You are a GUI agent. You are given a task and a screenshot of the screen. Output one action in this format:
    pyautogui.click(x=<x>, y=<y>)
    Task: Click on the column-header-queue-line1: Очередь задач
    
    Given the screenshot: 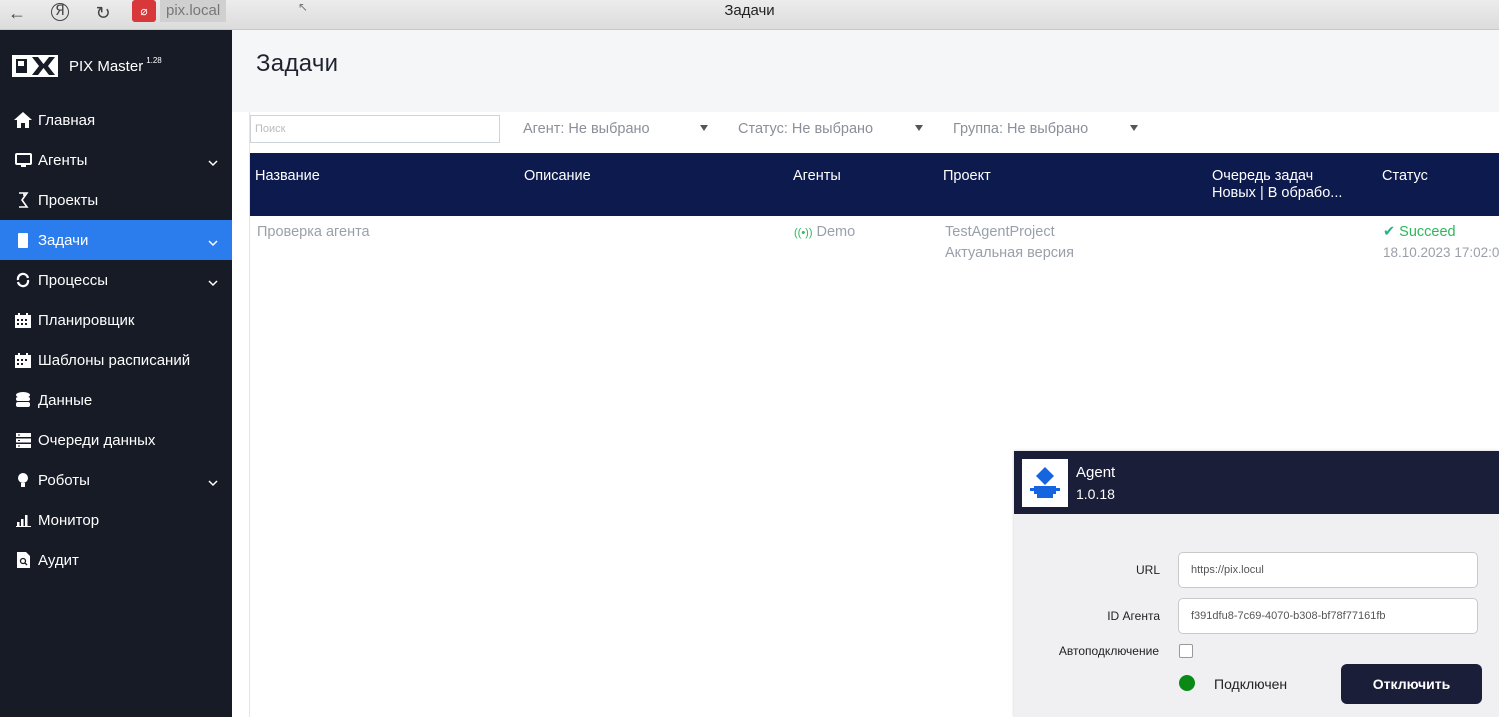 What is the action you would take?
    pyautogui.click(x=1263, y=176)
    